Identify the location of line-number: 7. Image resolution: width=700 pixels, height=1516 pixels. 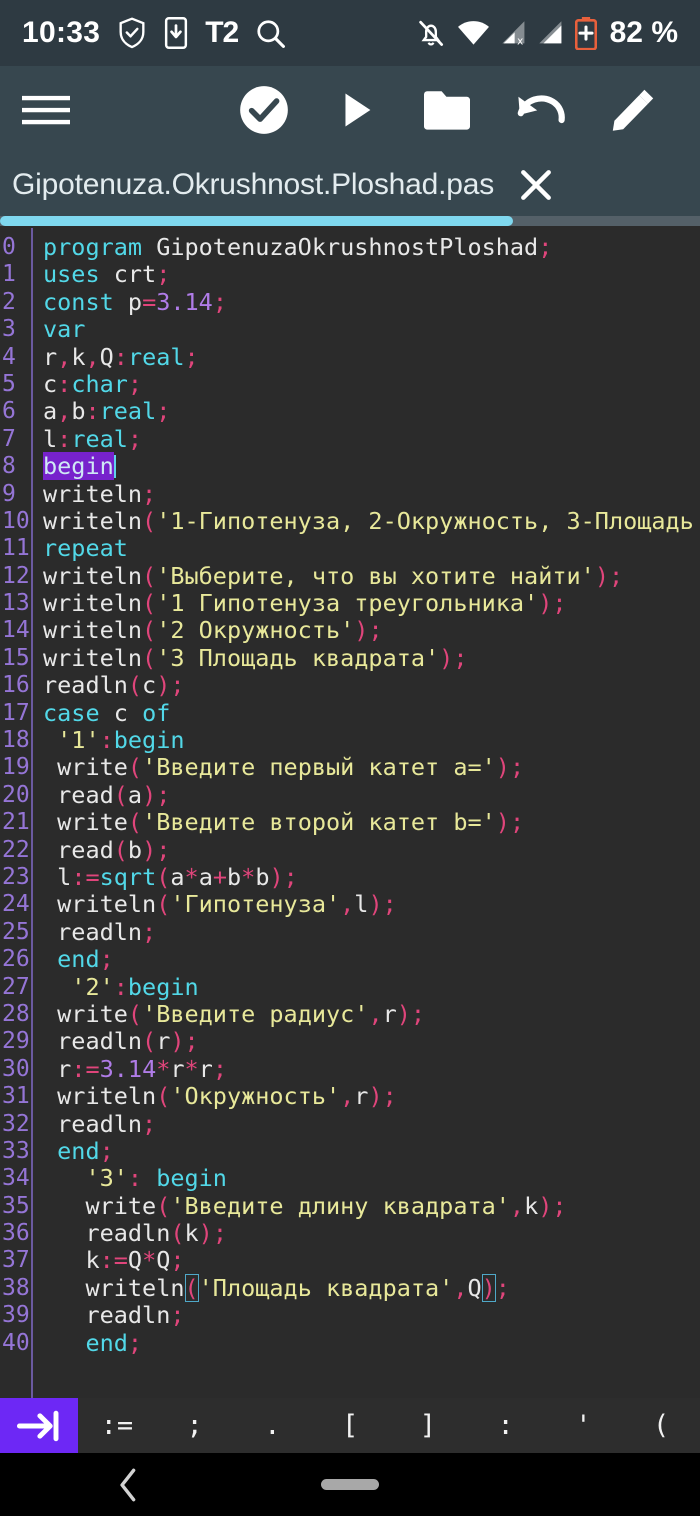
(9, 438).